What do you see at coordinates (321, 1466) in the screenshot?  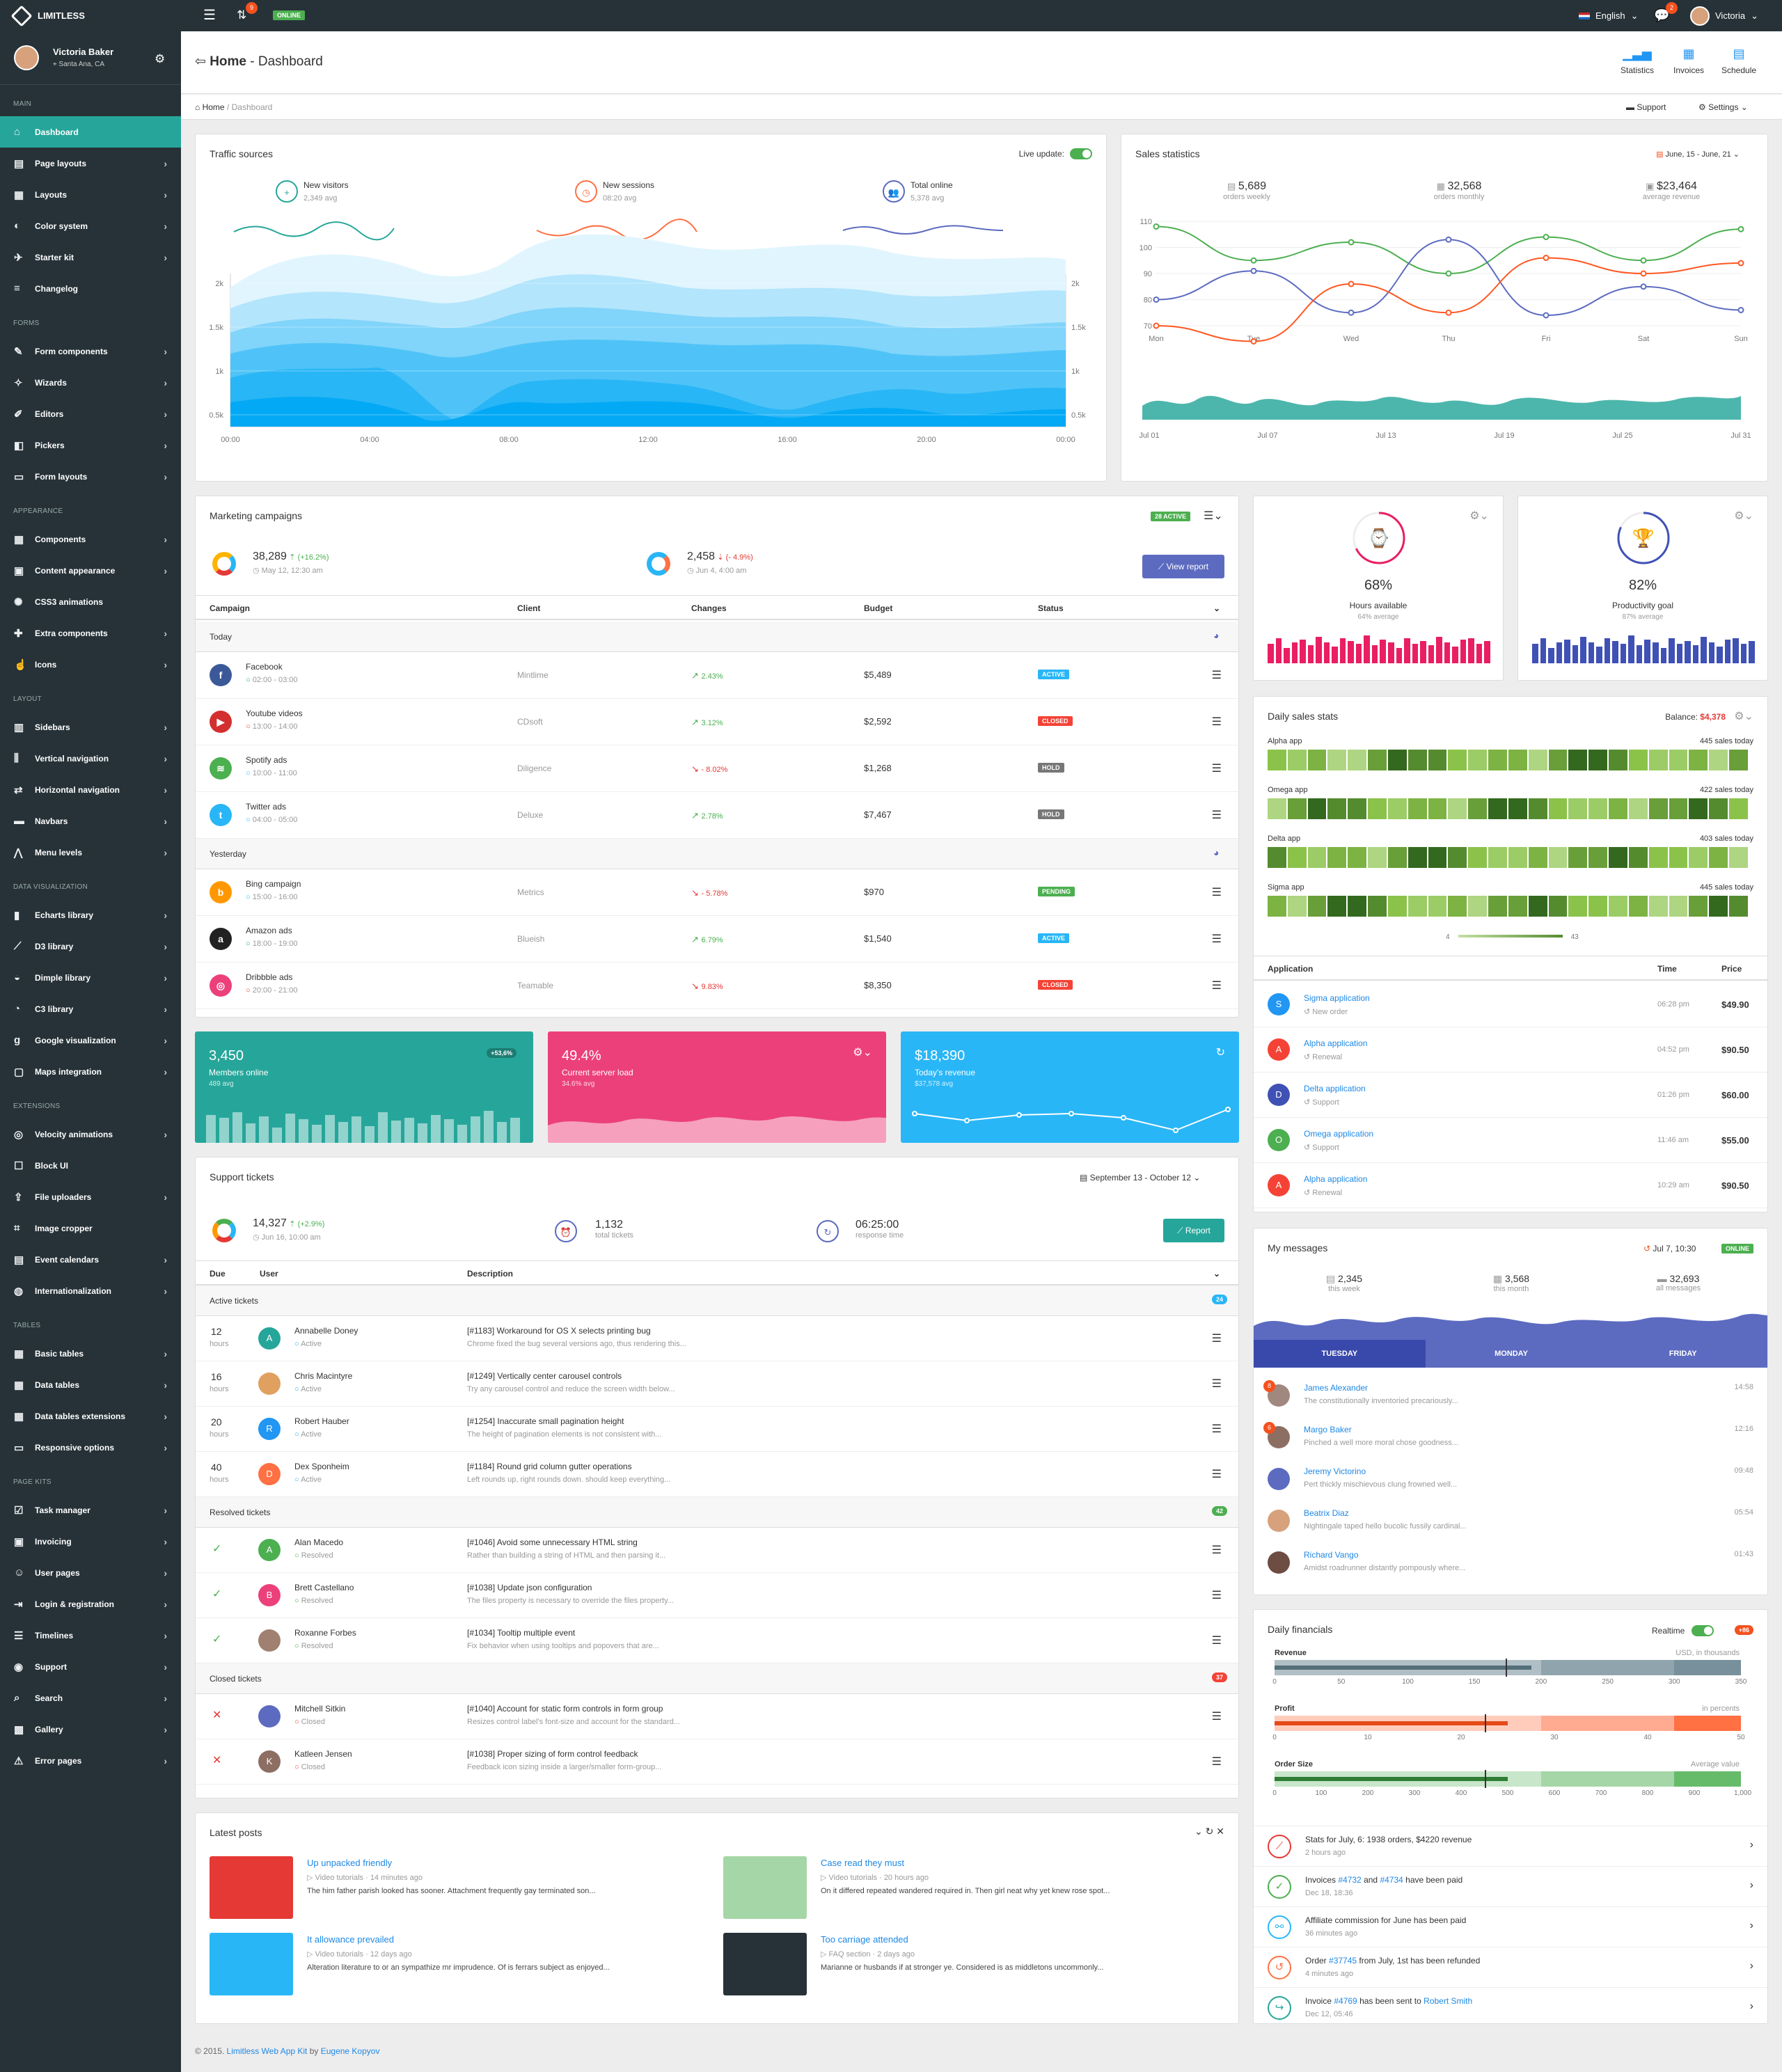 I see `user-name: Dex Sponheim` at bounding box center [321, 1466].